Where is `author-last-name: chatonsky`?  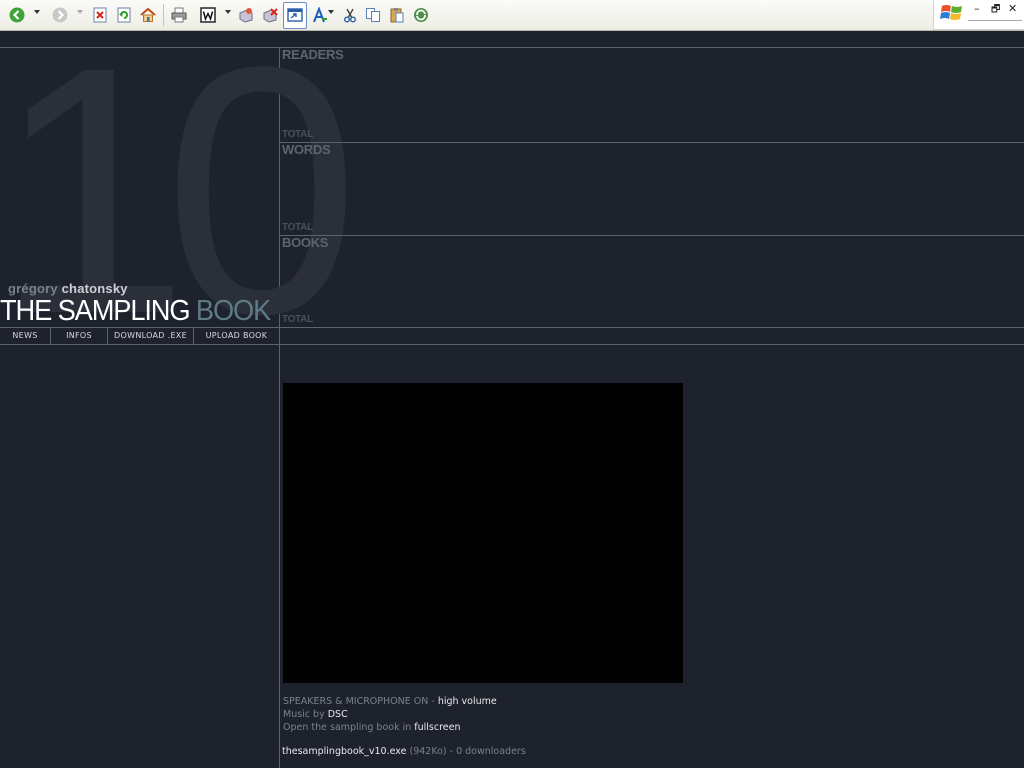
author-last-name: chatonsky is located at coordinates (94, 288).